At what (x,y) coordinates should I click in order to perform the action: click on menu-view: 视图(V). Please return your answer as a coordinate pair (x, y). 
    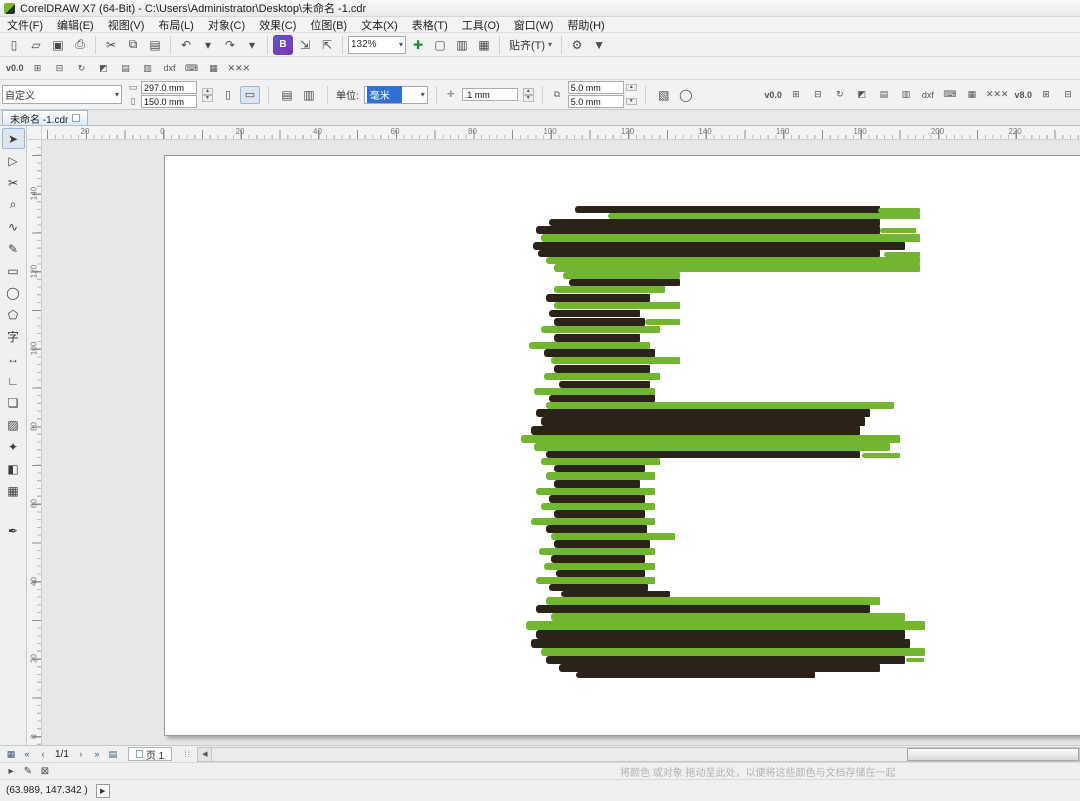
    Looking at the image, I should click on (126, 25).